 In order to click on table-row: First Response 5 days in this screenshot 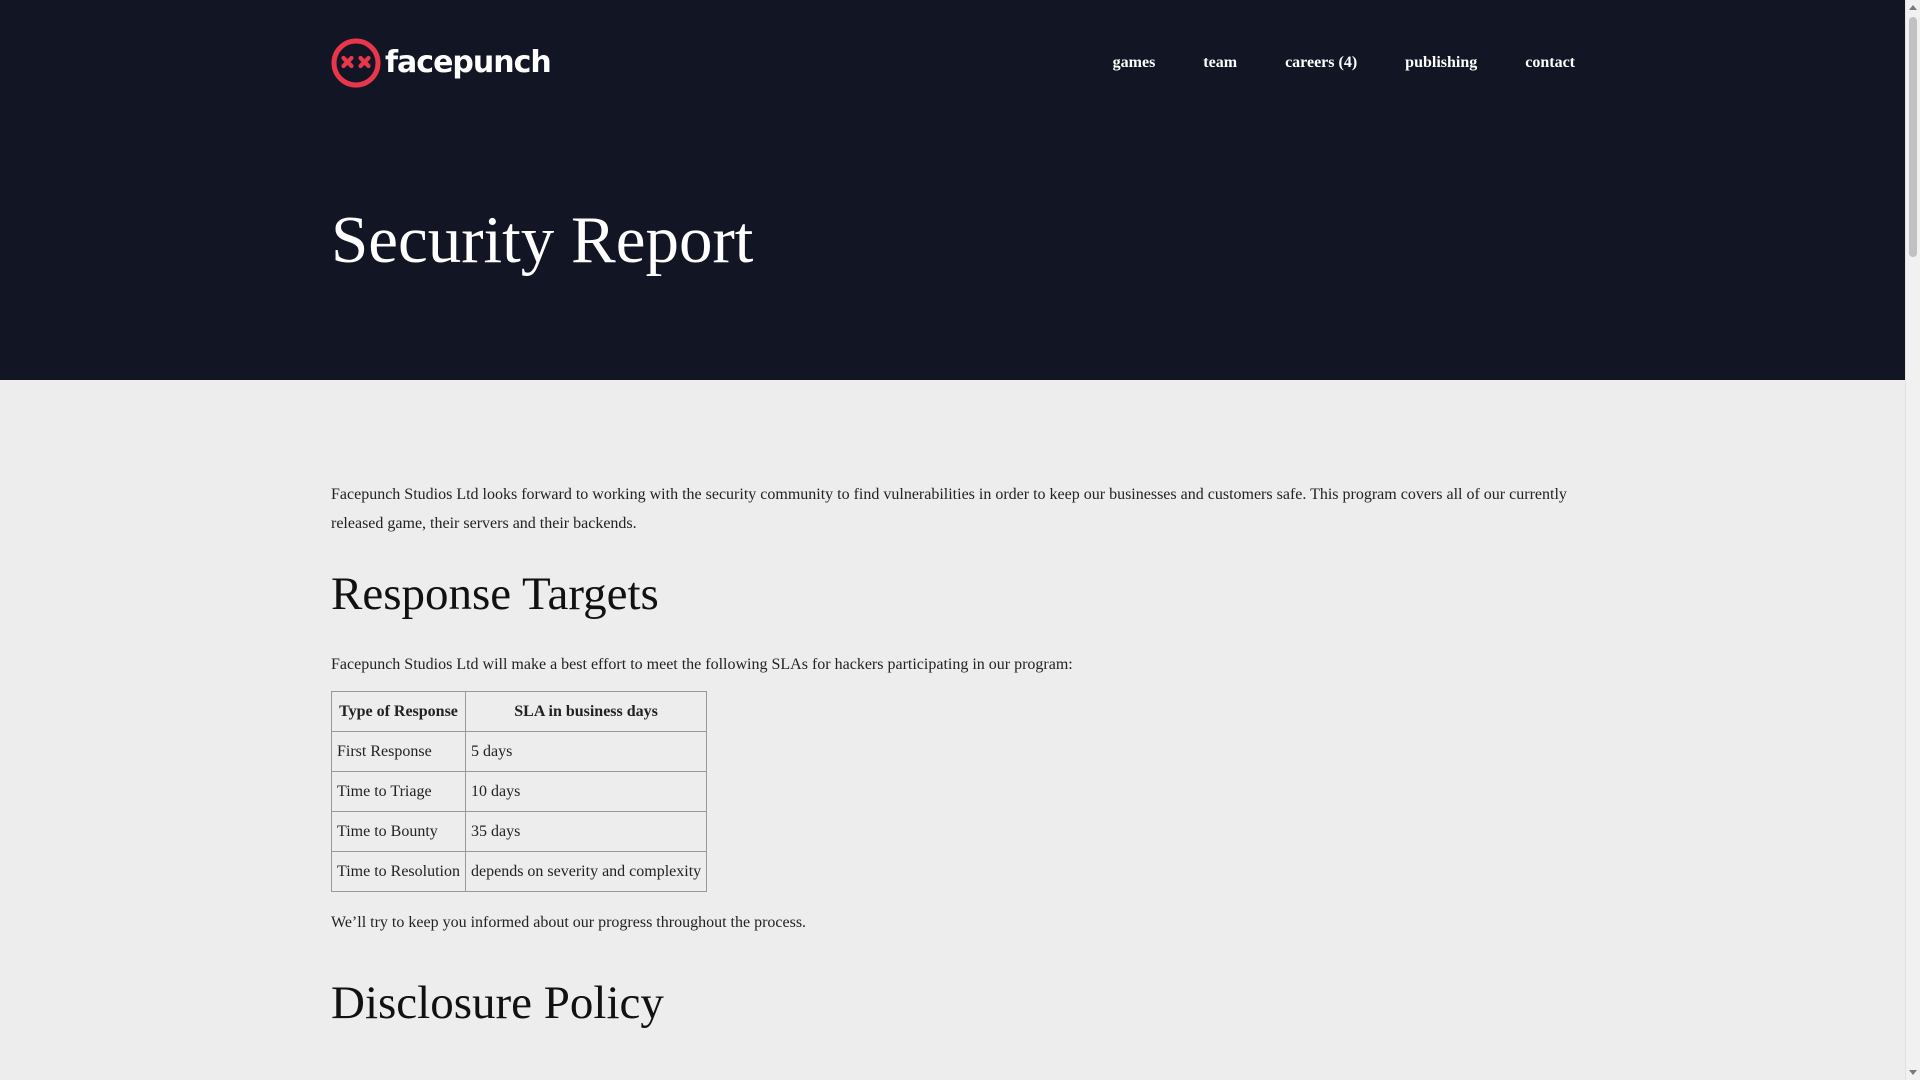, I will do `click(519, 751)`.